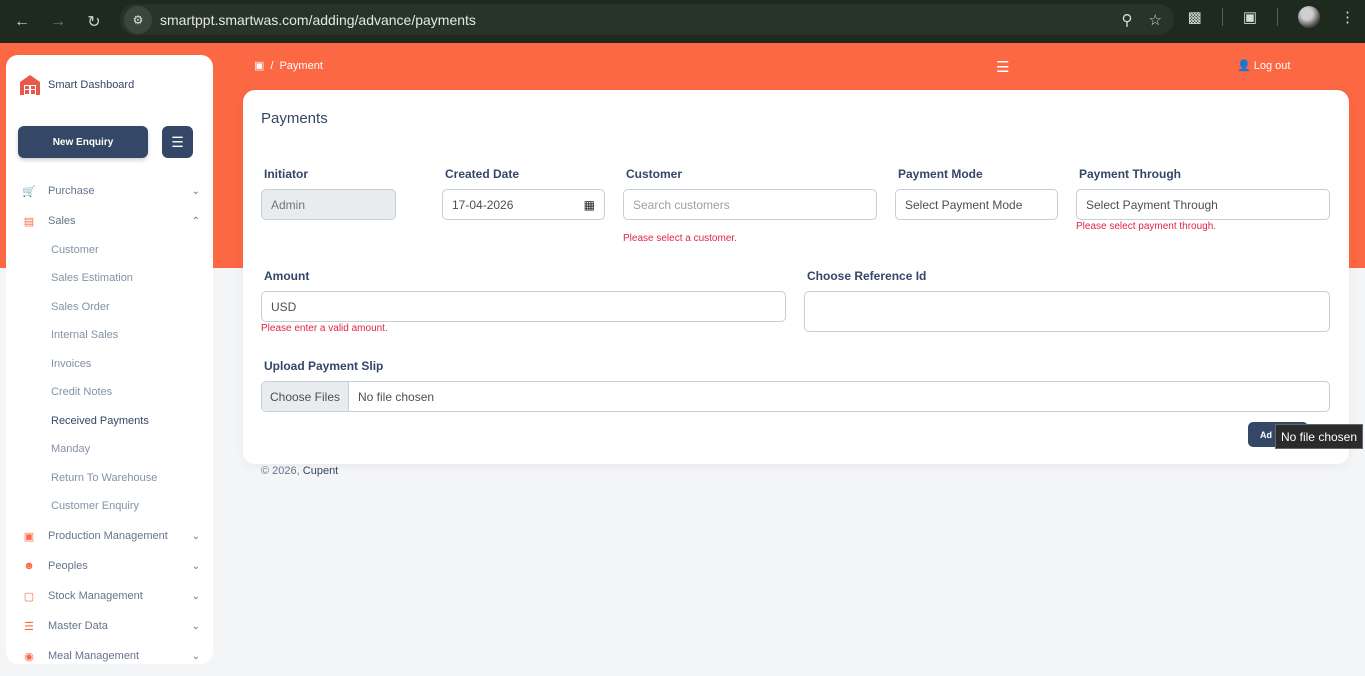 The width and height of the screenshot is (1365, 676). I want to click on footer: © 2026, Cupent, so click(299, 471).